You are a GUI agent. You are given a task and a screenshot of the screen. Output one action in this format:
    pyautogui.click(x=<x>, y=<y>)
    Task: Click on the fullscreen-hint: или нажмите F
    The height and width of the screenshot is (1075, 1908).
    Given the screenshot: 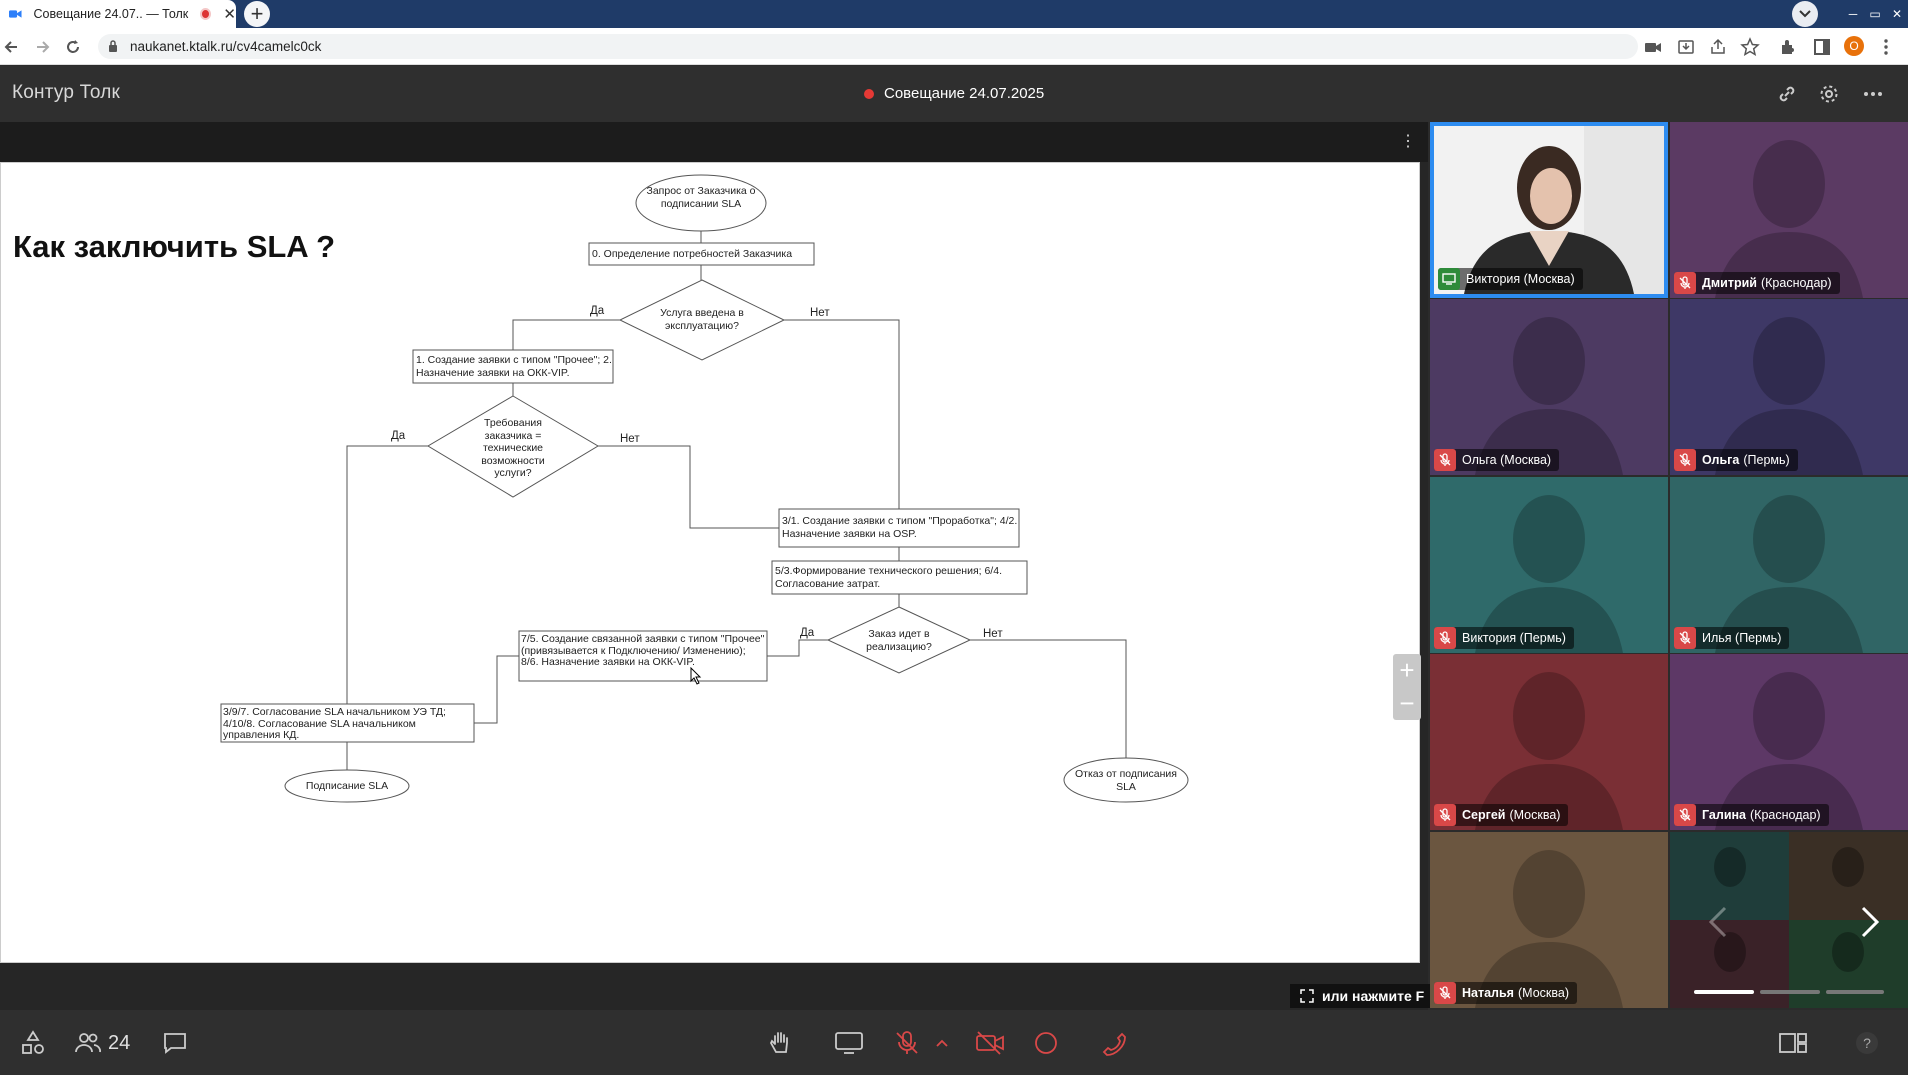 What is the action you would take?
    pyautogui.click(x=1362, y=996)
    